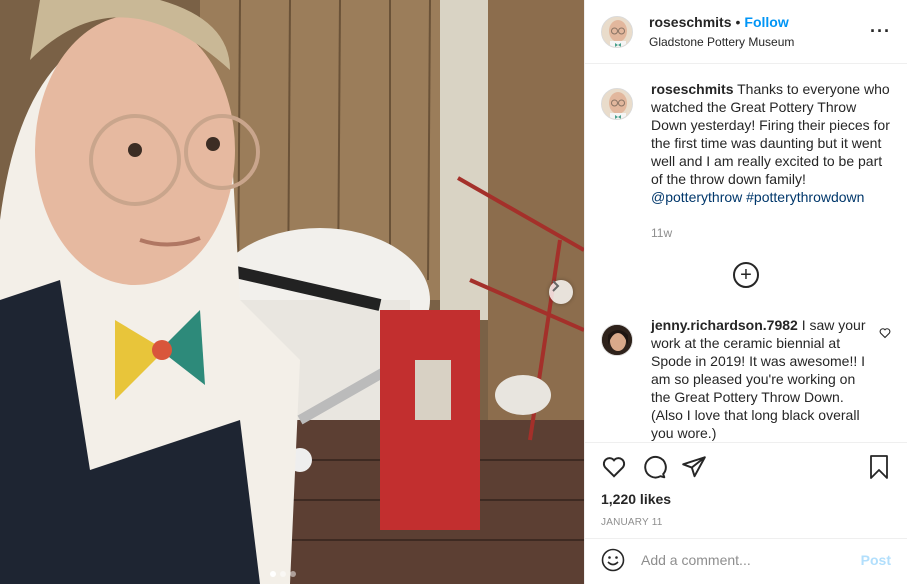  I want to click on comment-button, so click(654, 467).